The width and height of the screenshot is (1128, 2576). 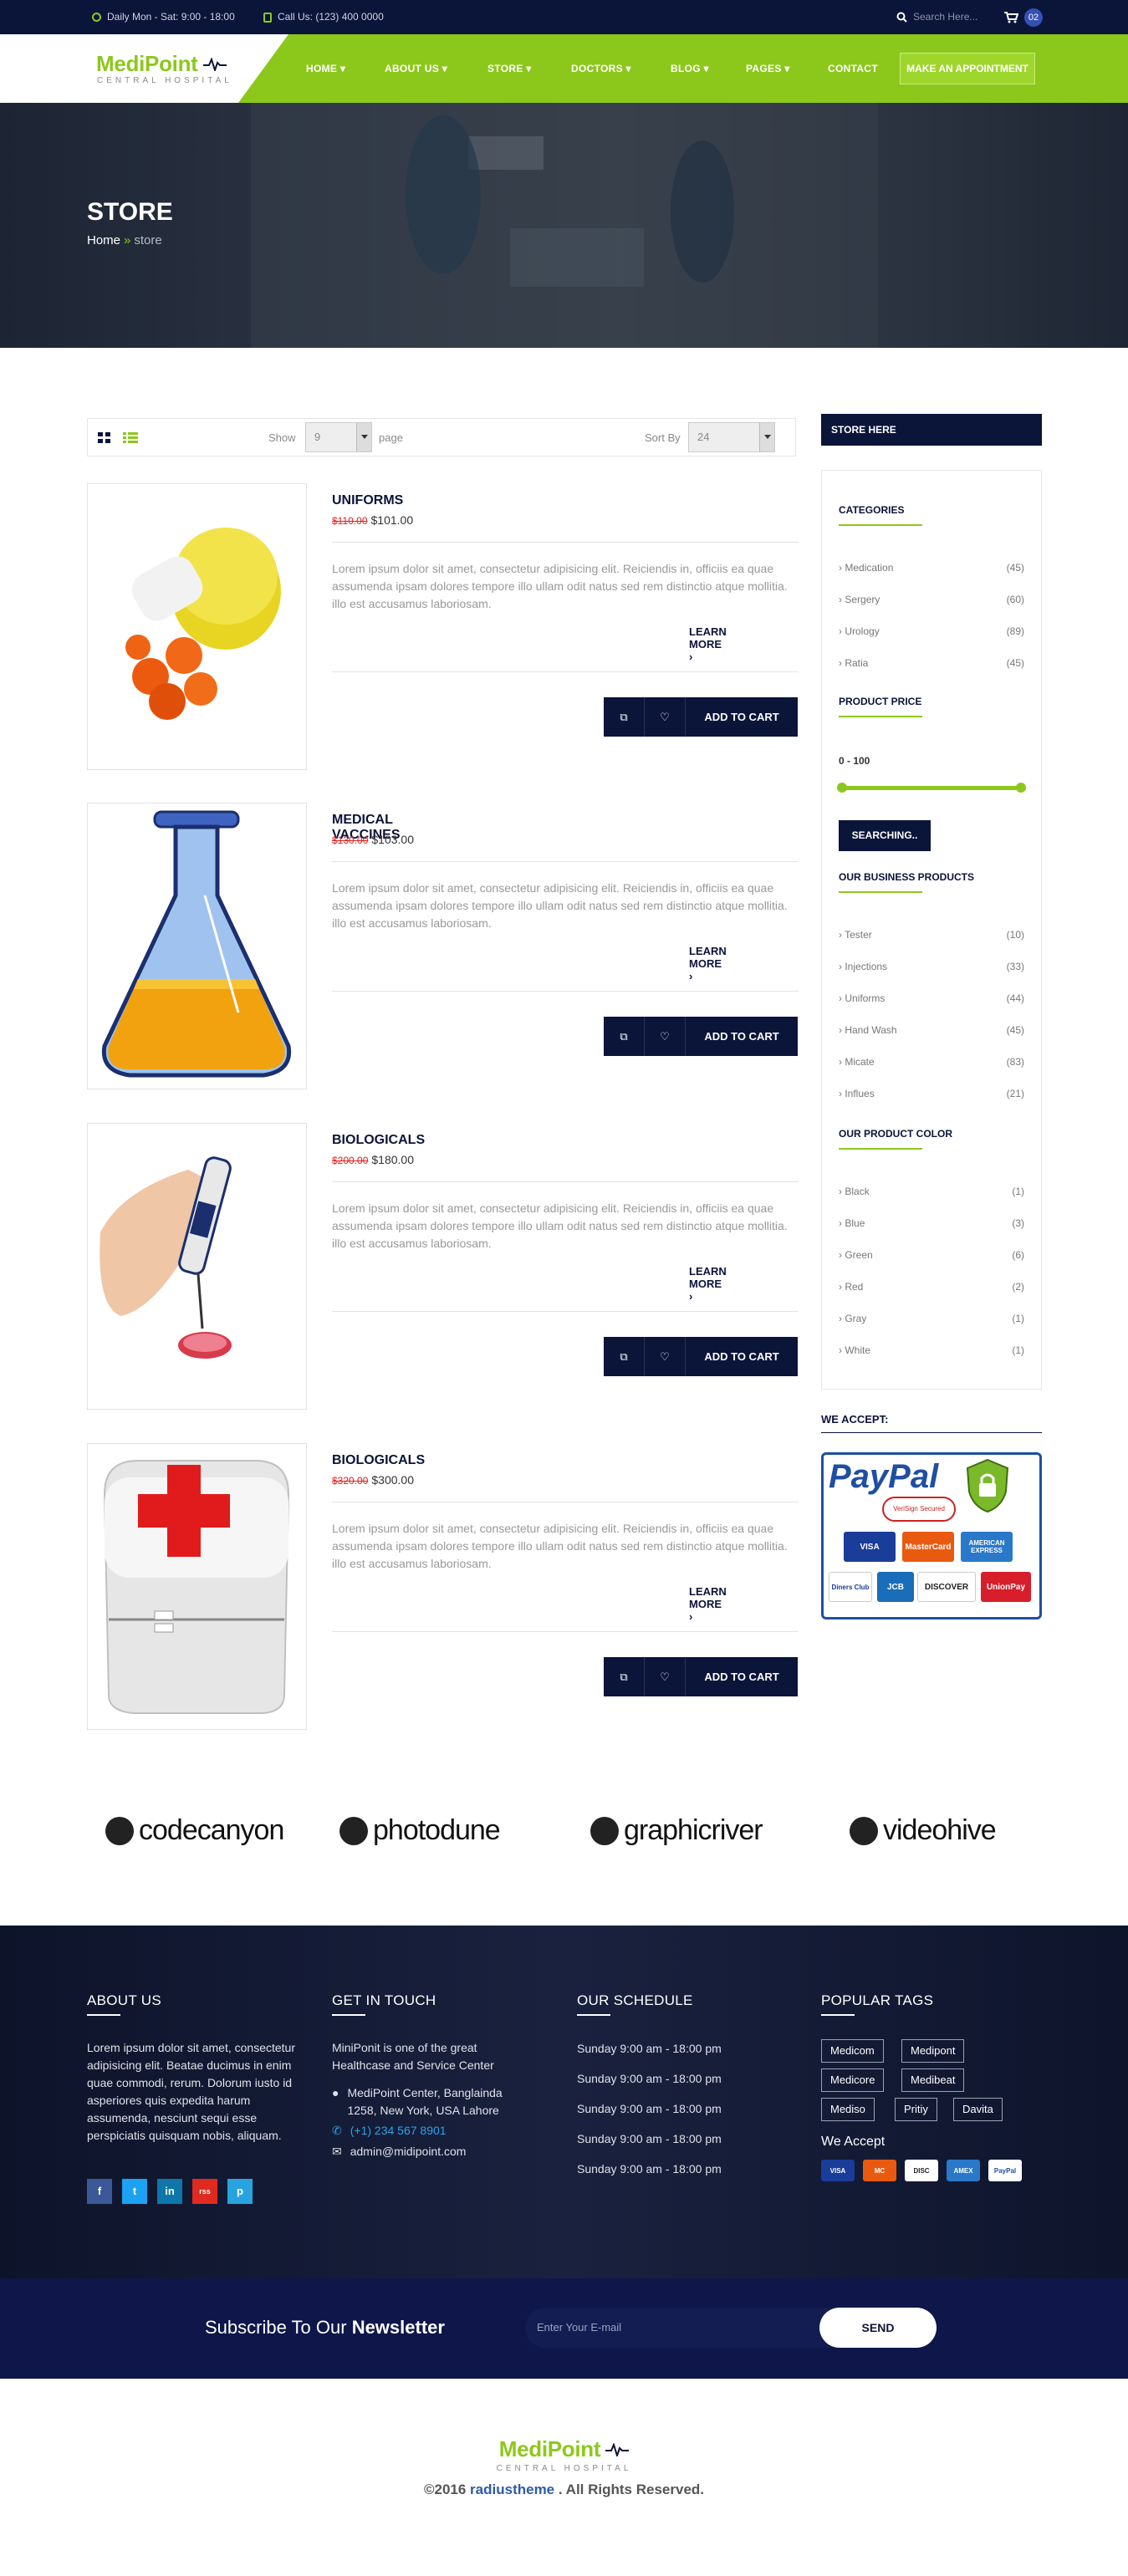 I want to click on business-item: Hand Wash(45), so click(x=932, y=1030).